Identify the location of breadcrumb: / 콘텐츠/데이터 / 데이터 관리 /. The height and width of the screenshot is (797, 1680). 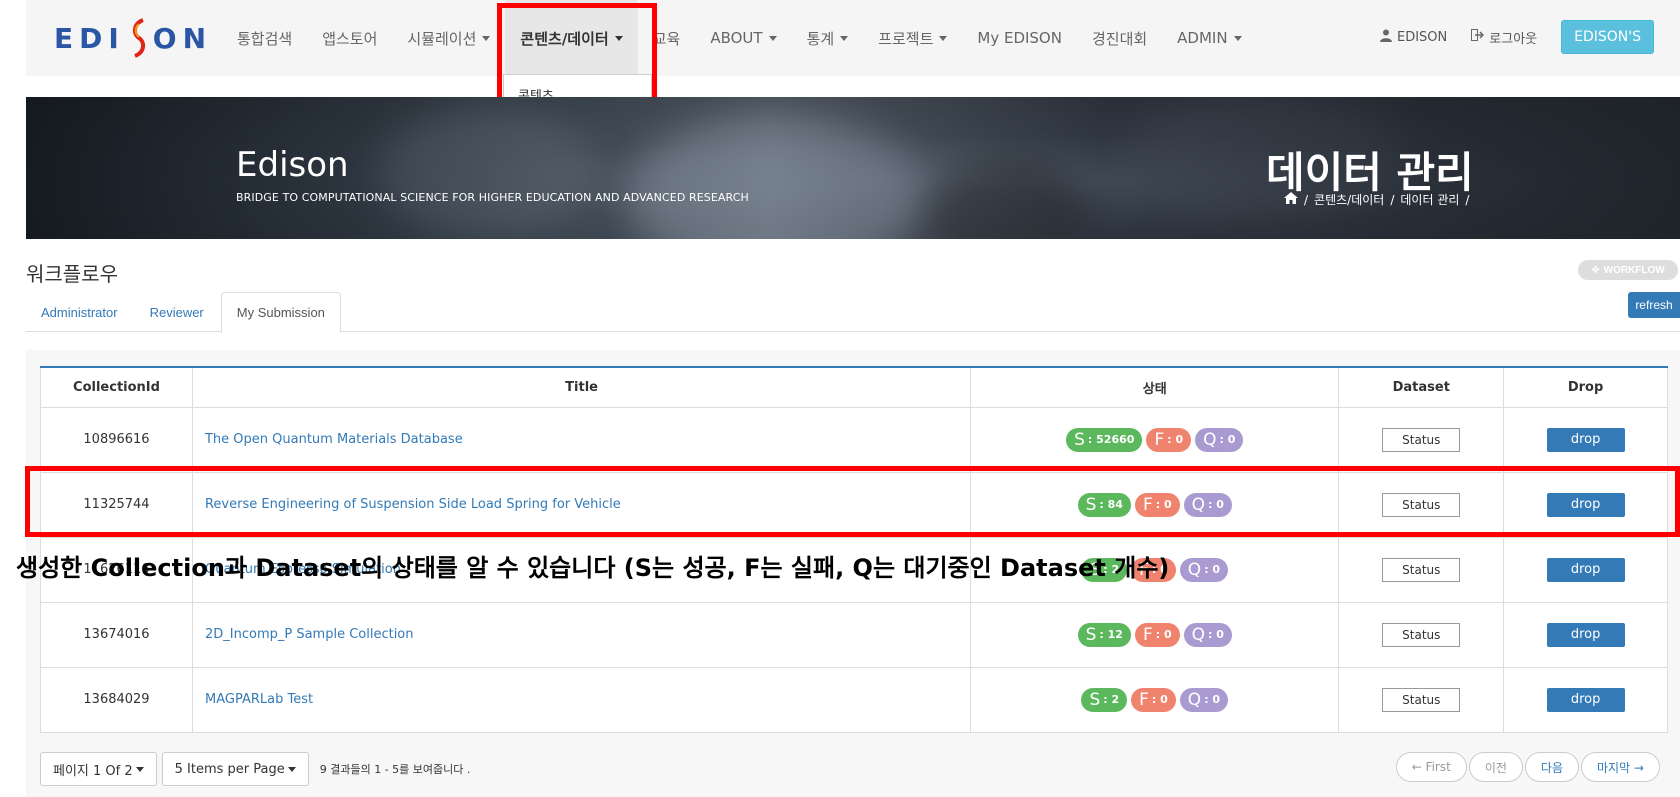
(1376, 199).